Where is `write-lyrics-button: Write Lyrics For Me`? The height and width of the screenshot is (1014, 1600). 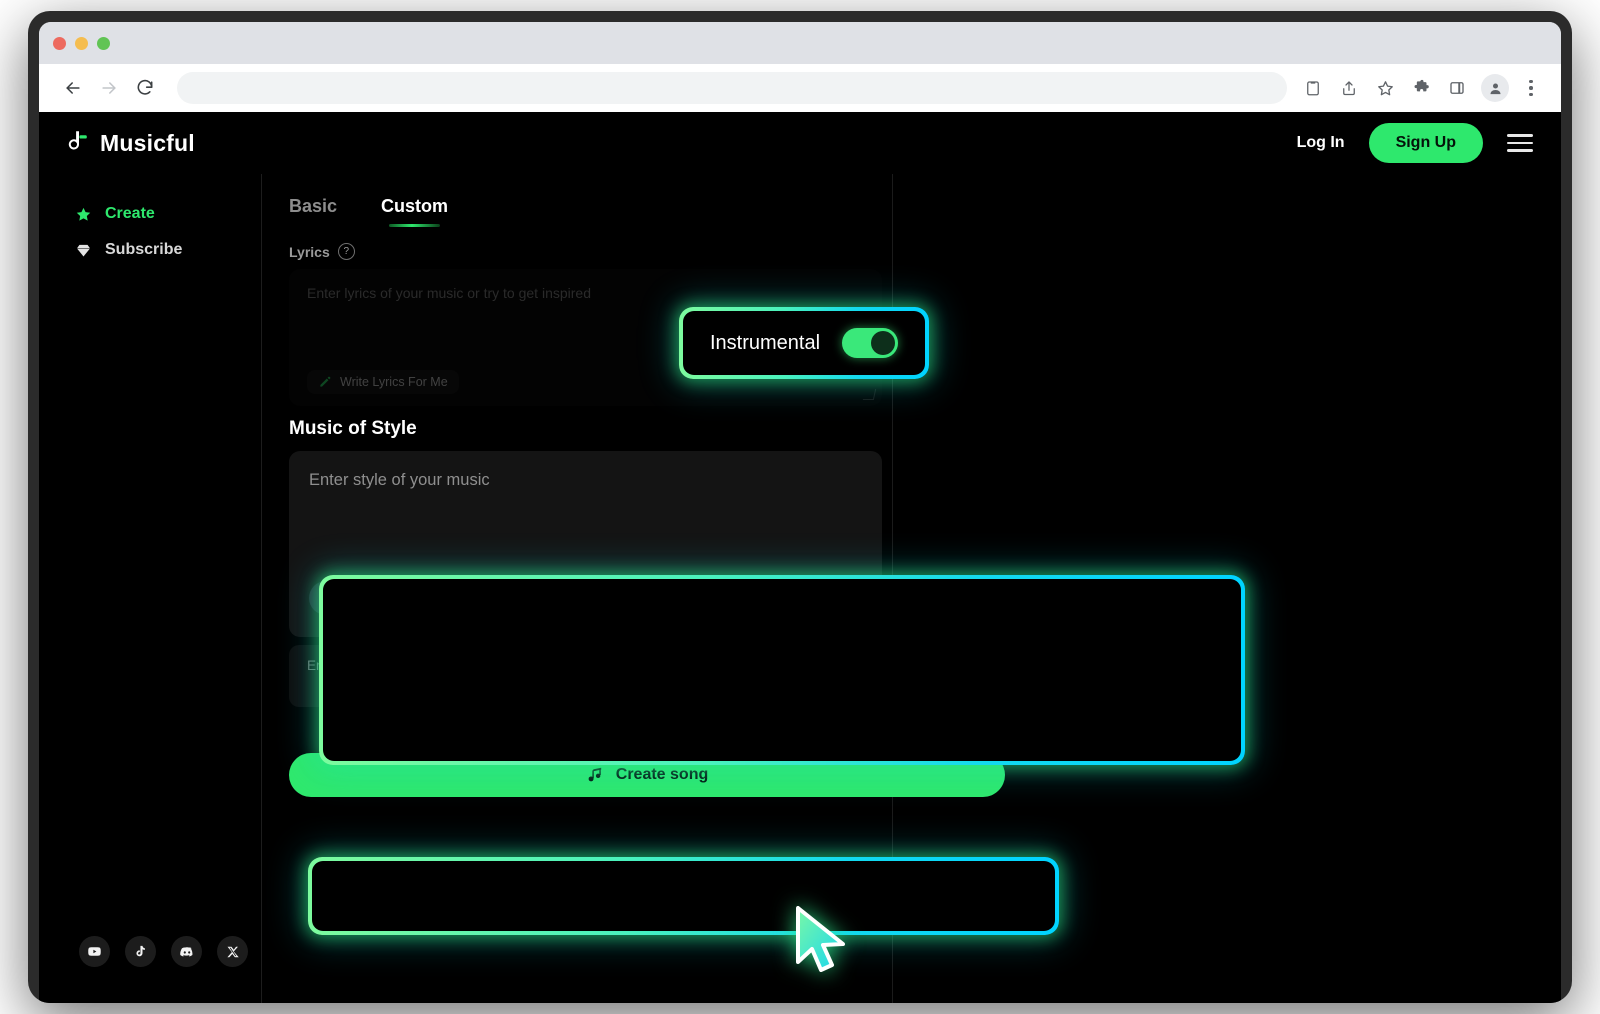 write-lyrics-button: Write Lyrics For Me is located at coordinates (383, 382).